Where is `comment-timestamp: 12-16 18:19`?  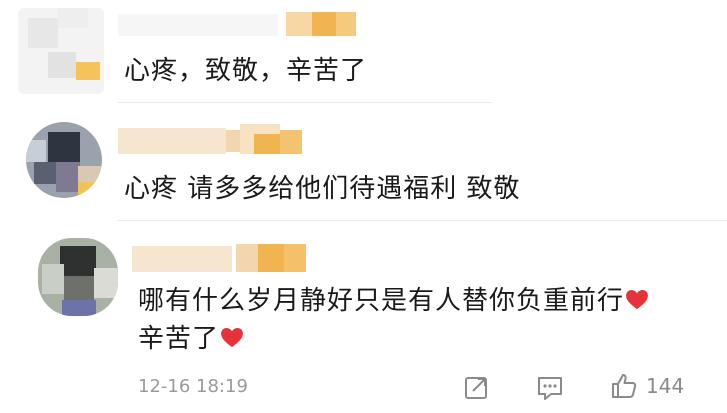
comment-timestamp: 12-16 18:19 is located at coordinates (193, 386).